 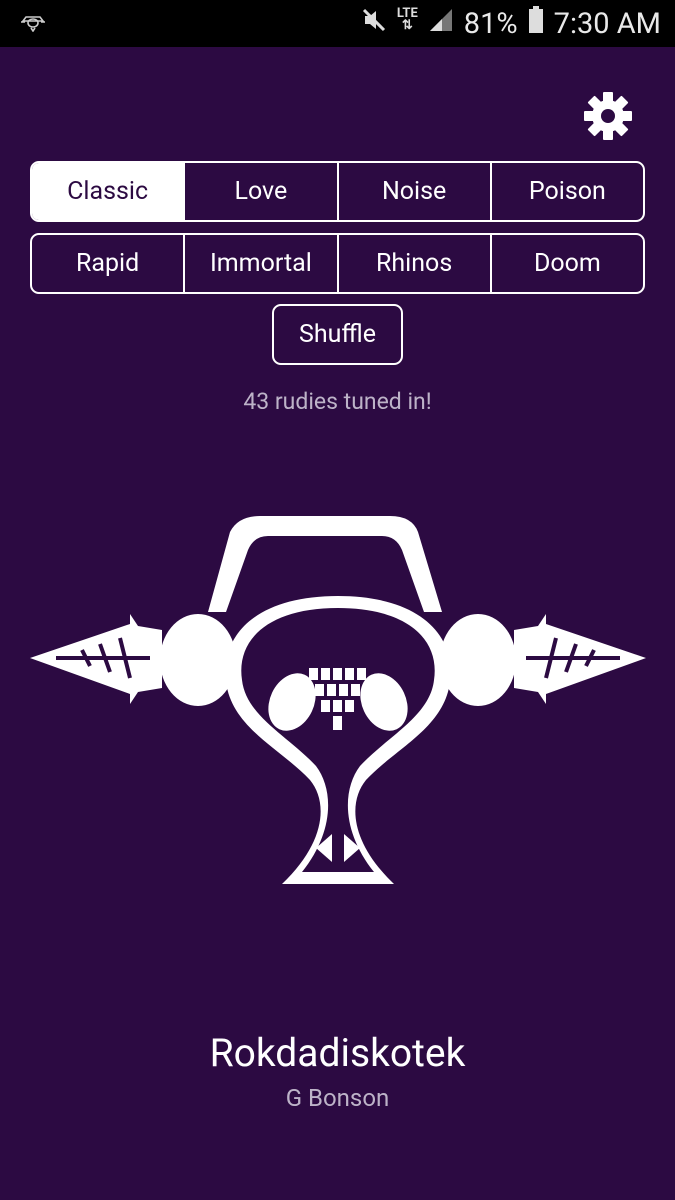 What do you see at coordinates (407, 13) in the screenshot?
I see `network-type: LTE` at bounding box center [407, 13].